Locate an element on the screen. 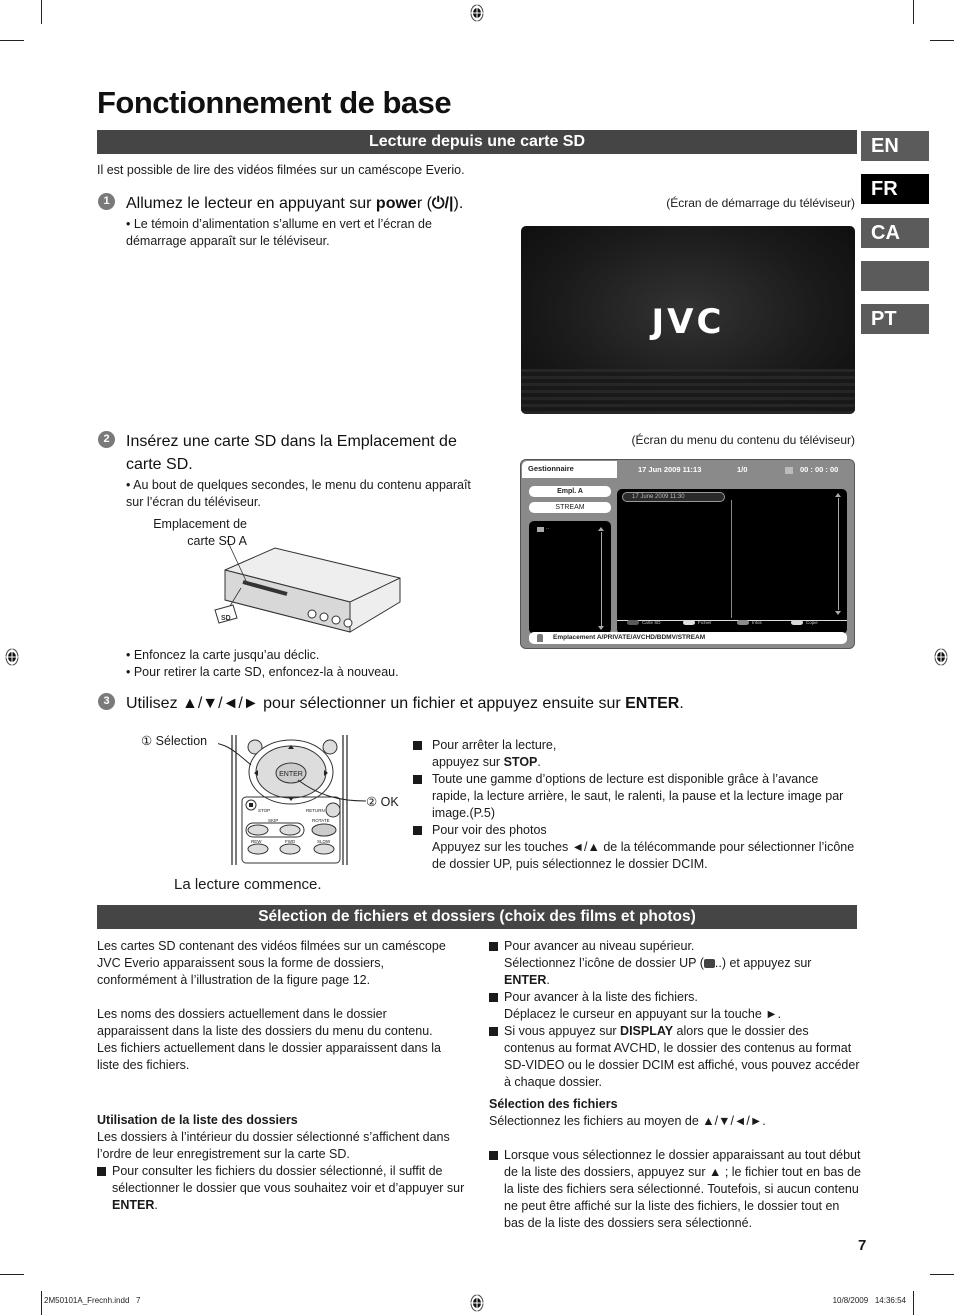 Image resolution: width=954 pixels, height=1315 pixels. section-heading-sd-playback: Lecture depuis une carte SD is located at coordinates (477, 142).